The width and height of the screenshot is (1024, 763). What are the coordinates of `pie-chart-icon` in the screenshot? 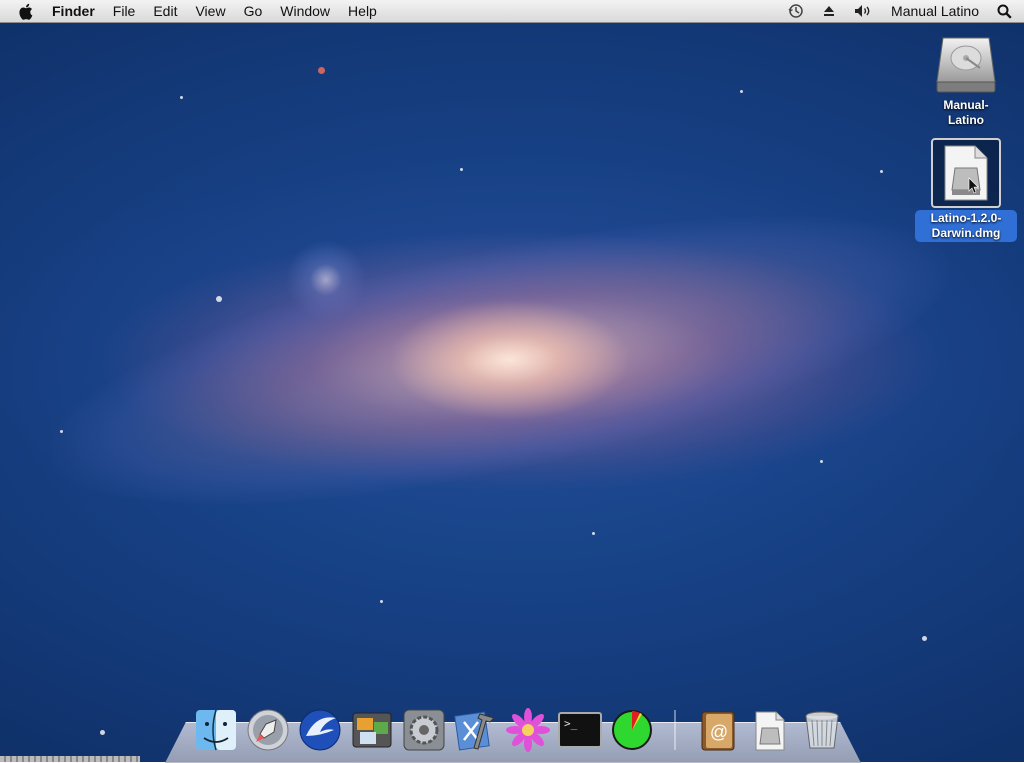 It's located at (632, 730).